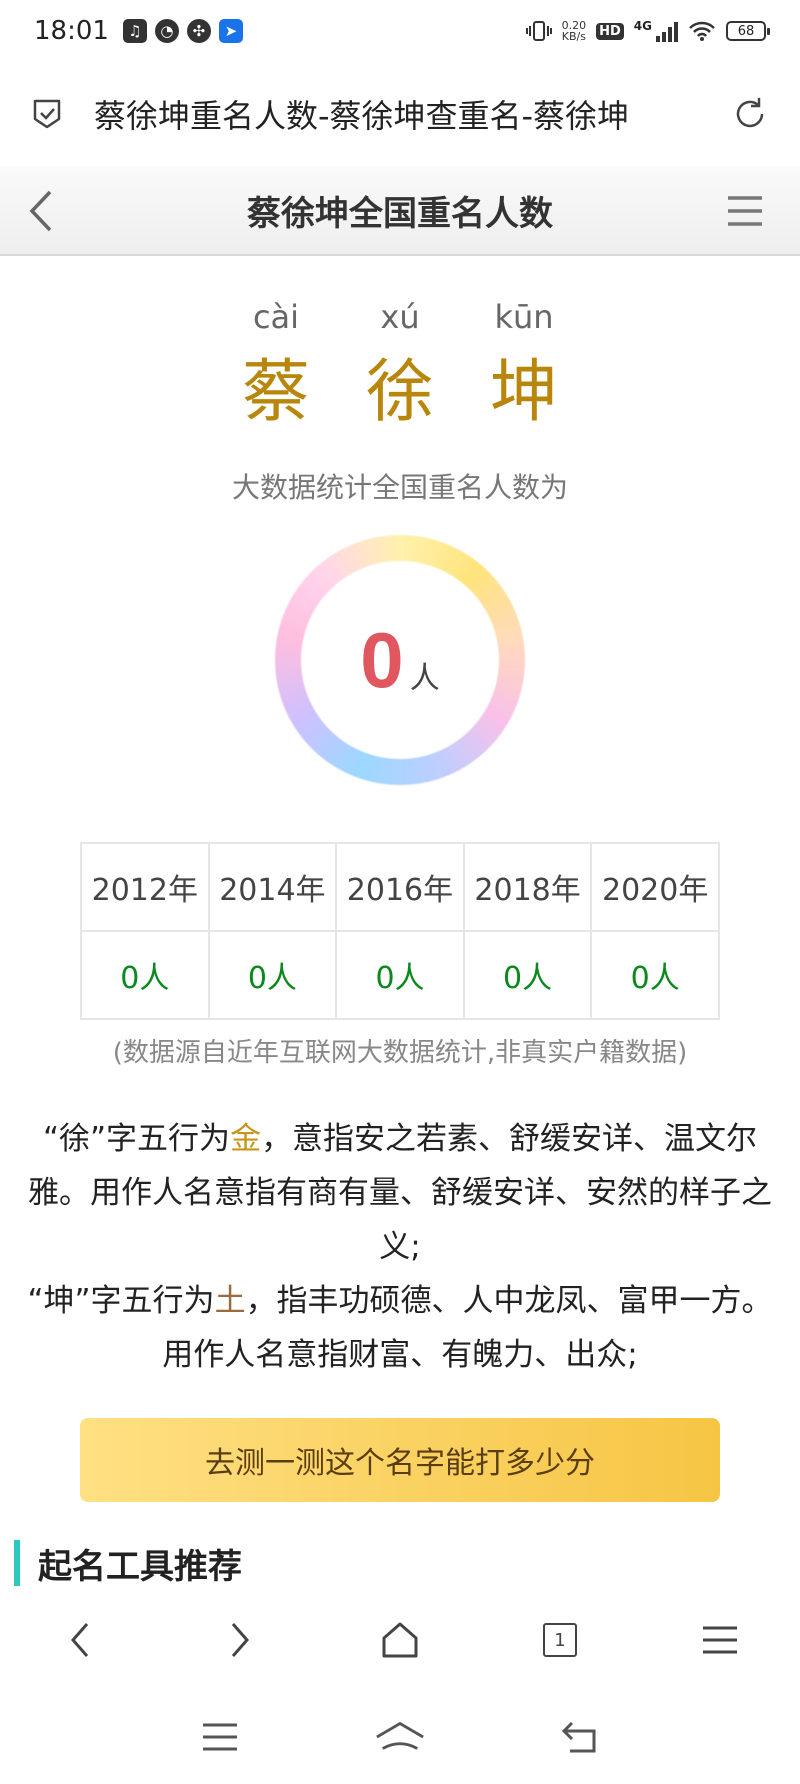 Image resolution: width=800 pixels, height=1784 pixels. Describe the element at coordinates (134, 31) in the screenshot. I see `music-icon: ♫` at that location.